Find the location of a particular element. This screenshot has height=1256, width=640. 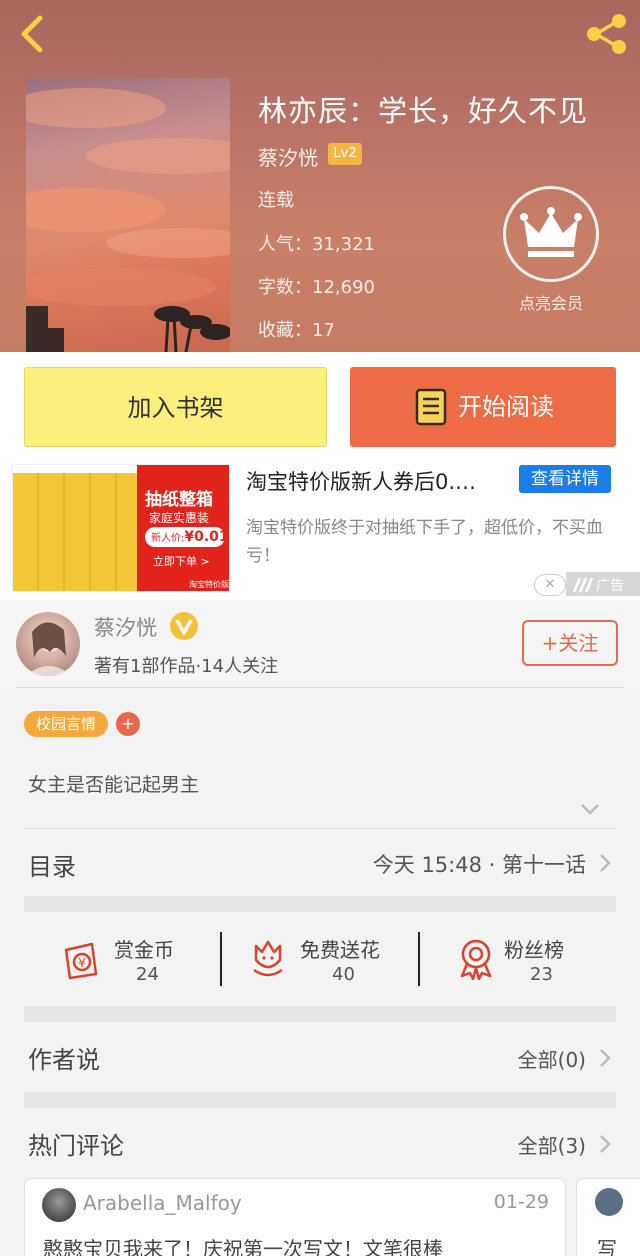

ad-tag-text: 广告 is located at coordinates (610, 586).